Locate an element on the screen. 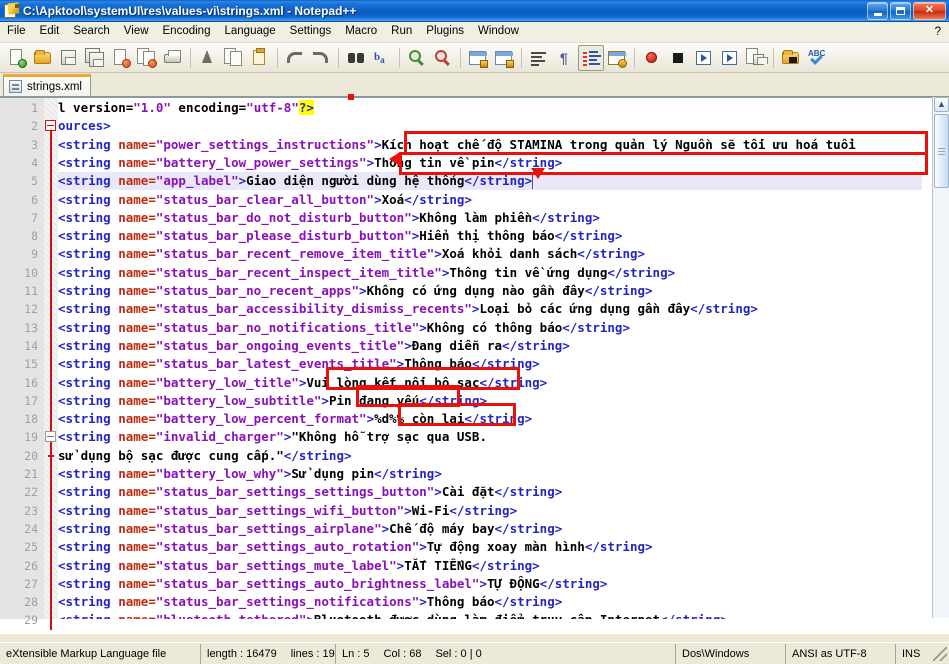 This screenshot has width=949, height=664. spell-check-icon: ABC is located at coordinates (817, 58).